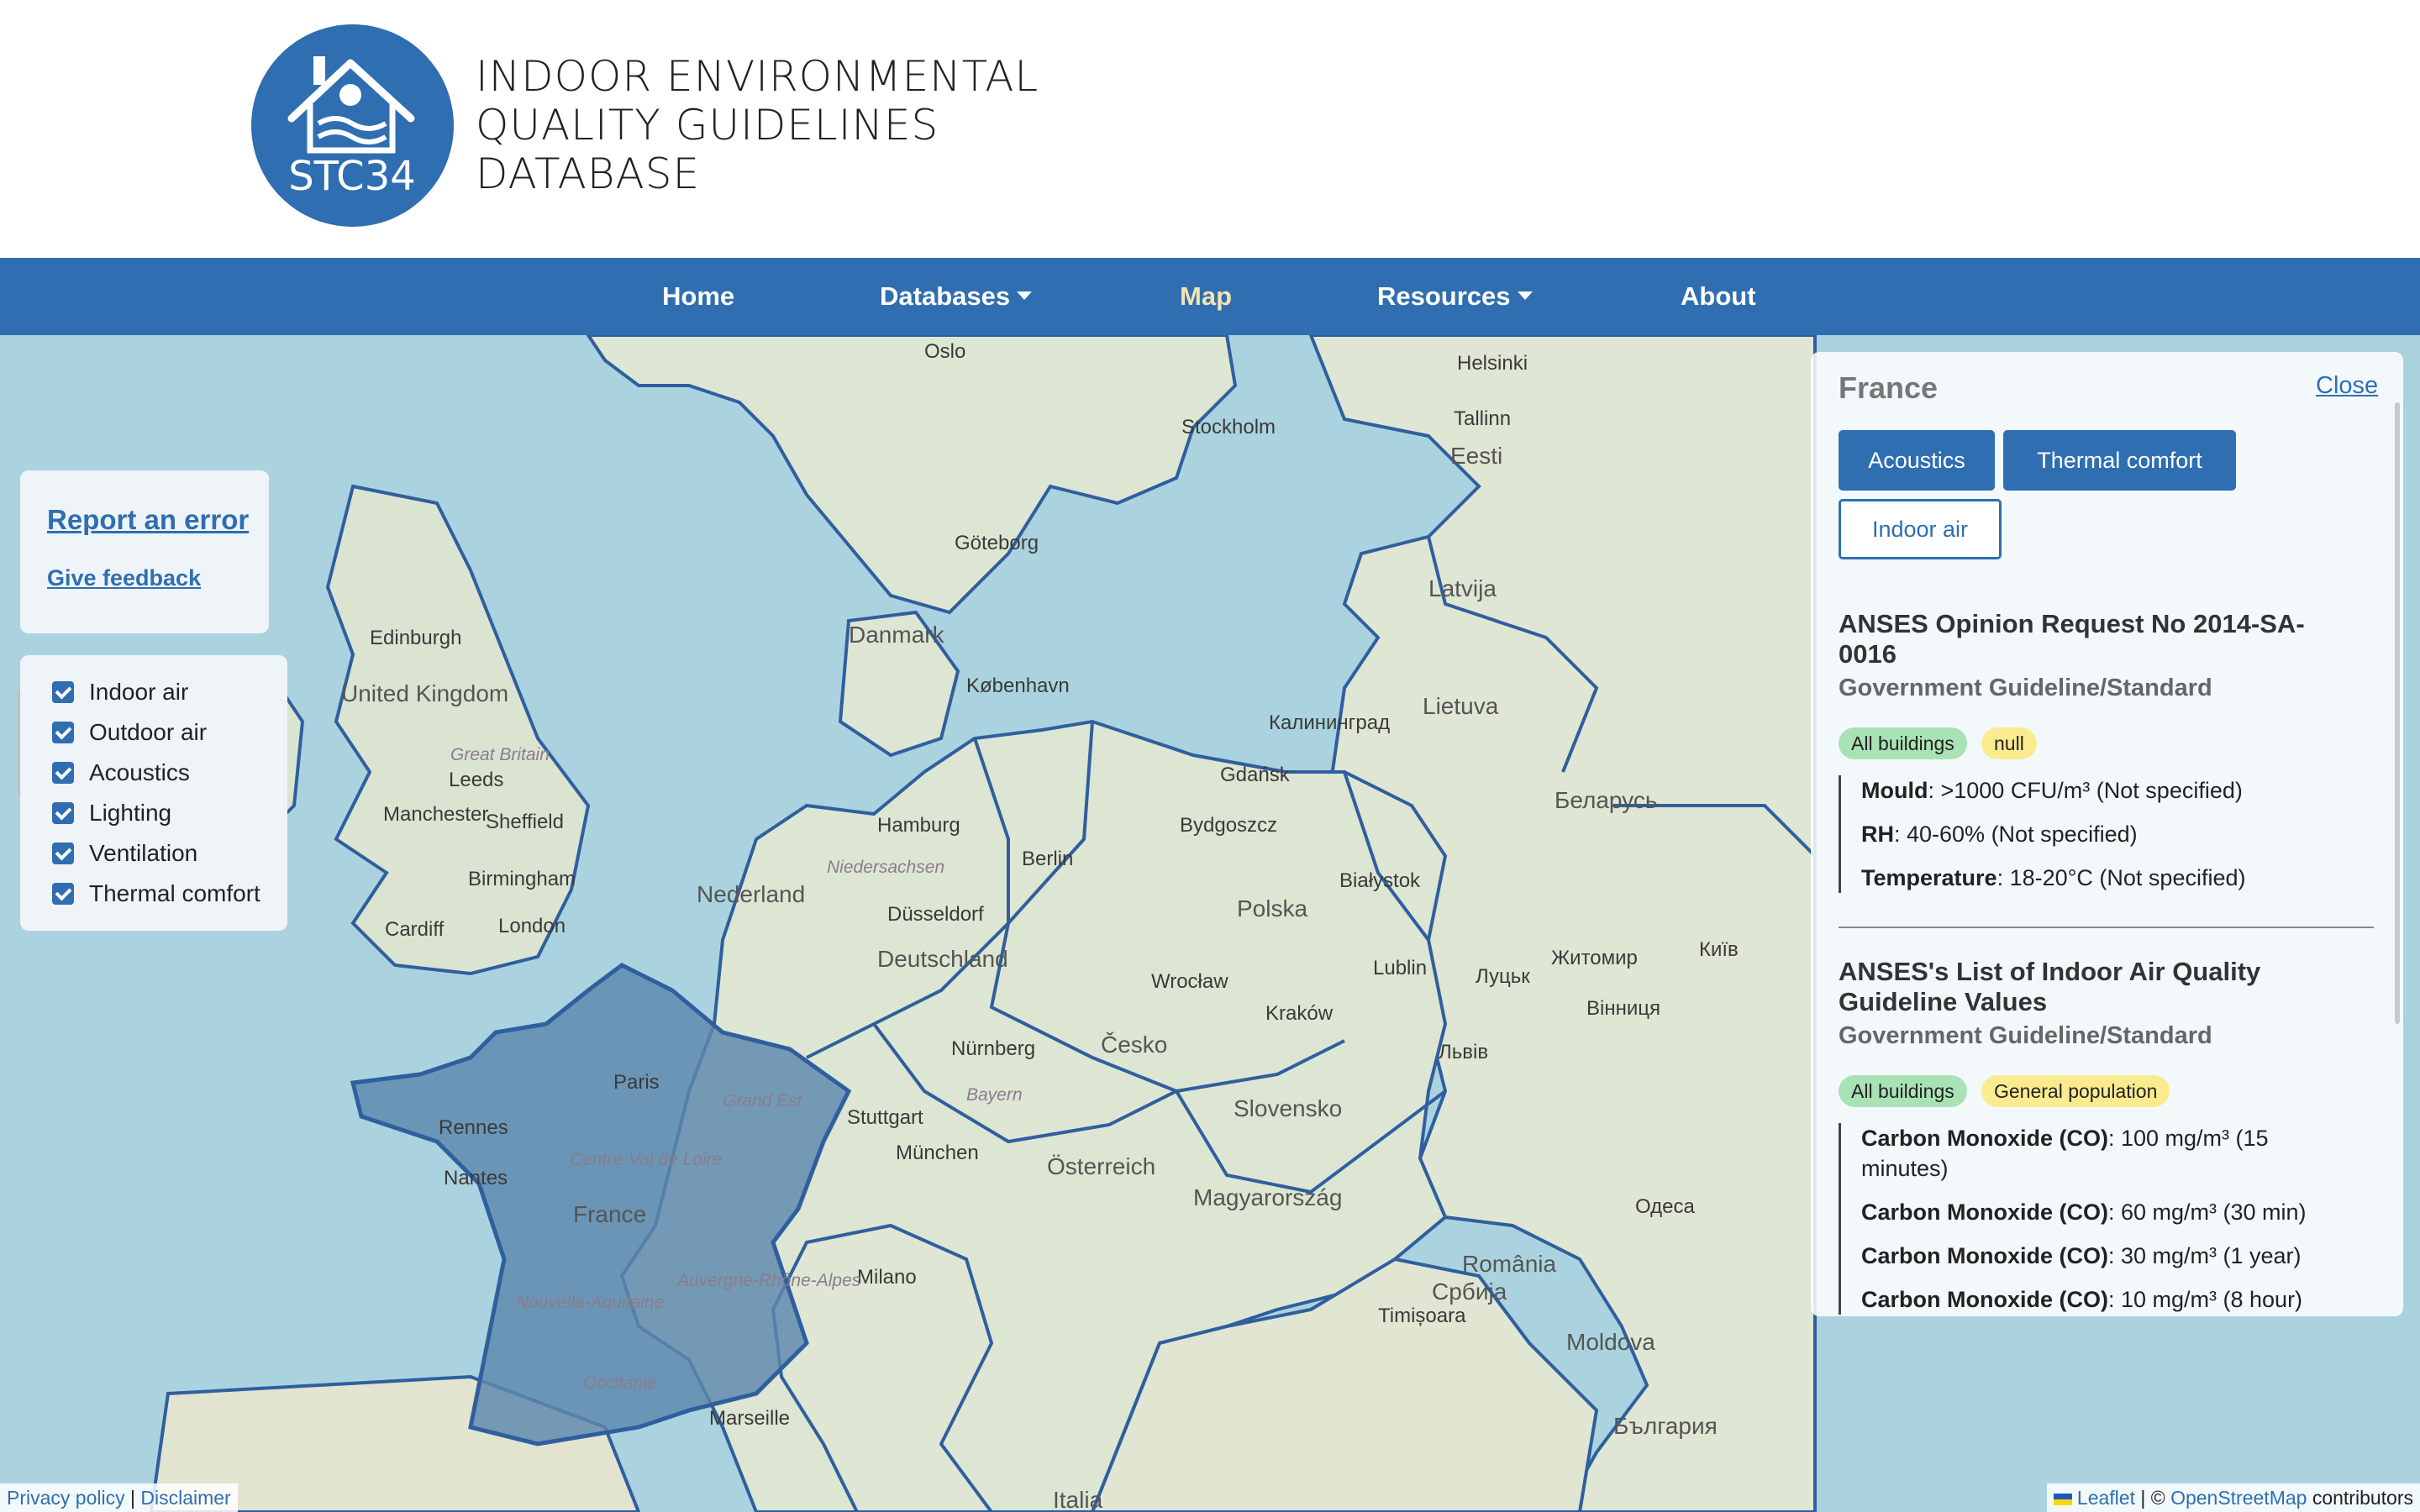 The image size is (2420, 1512). I want to click on nav-home: Home, so click(698, 296).